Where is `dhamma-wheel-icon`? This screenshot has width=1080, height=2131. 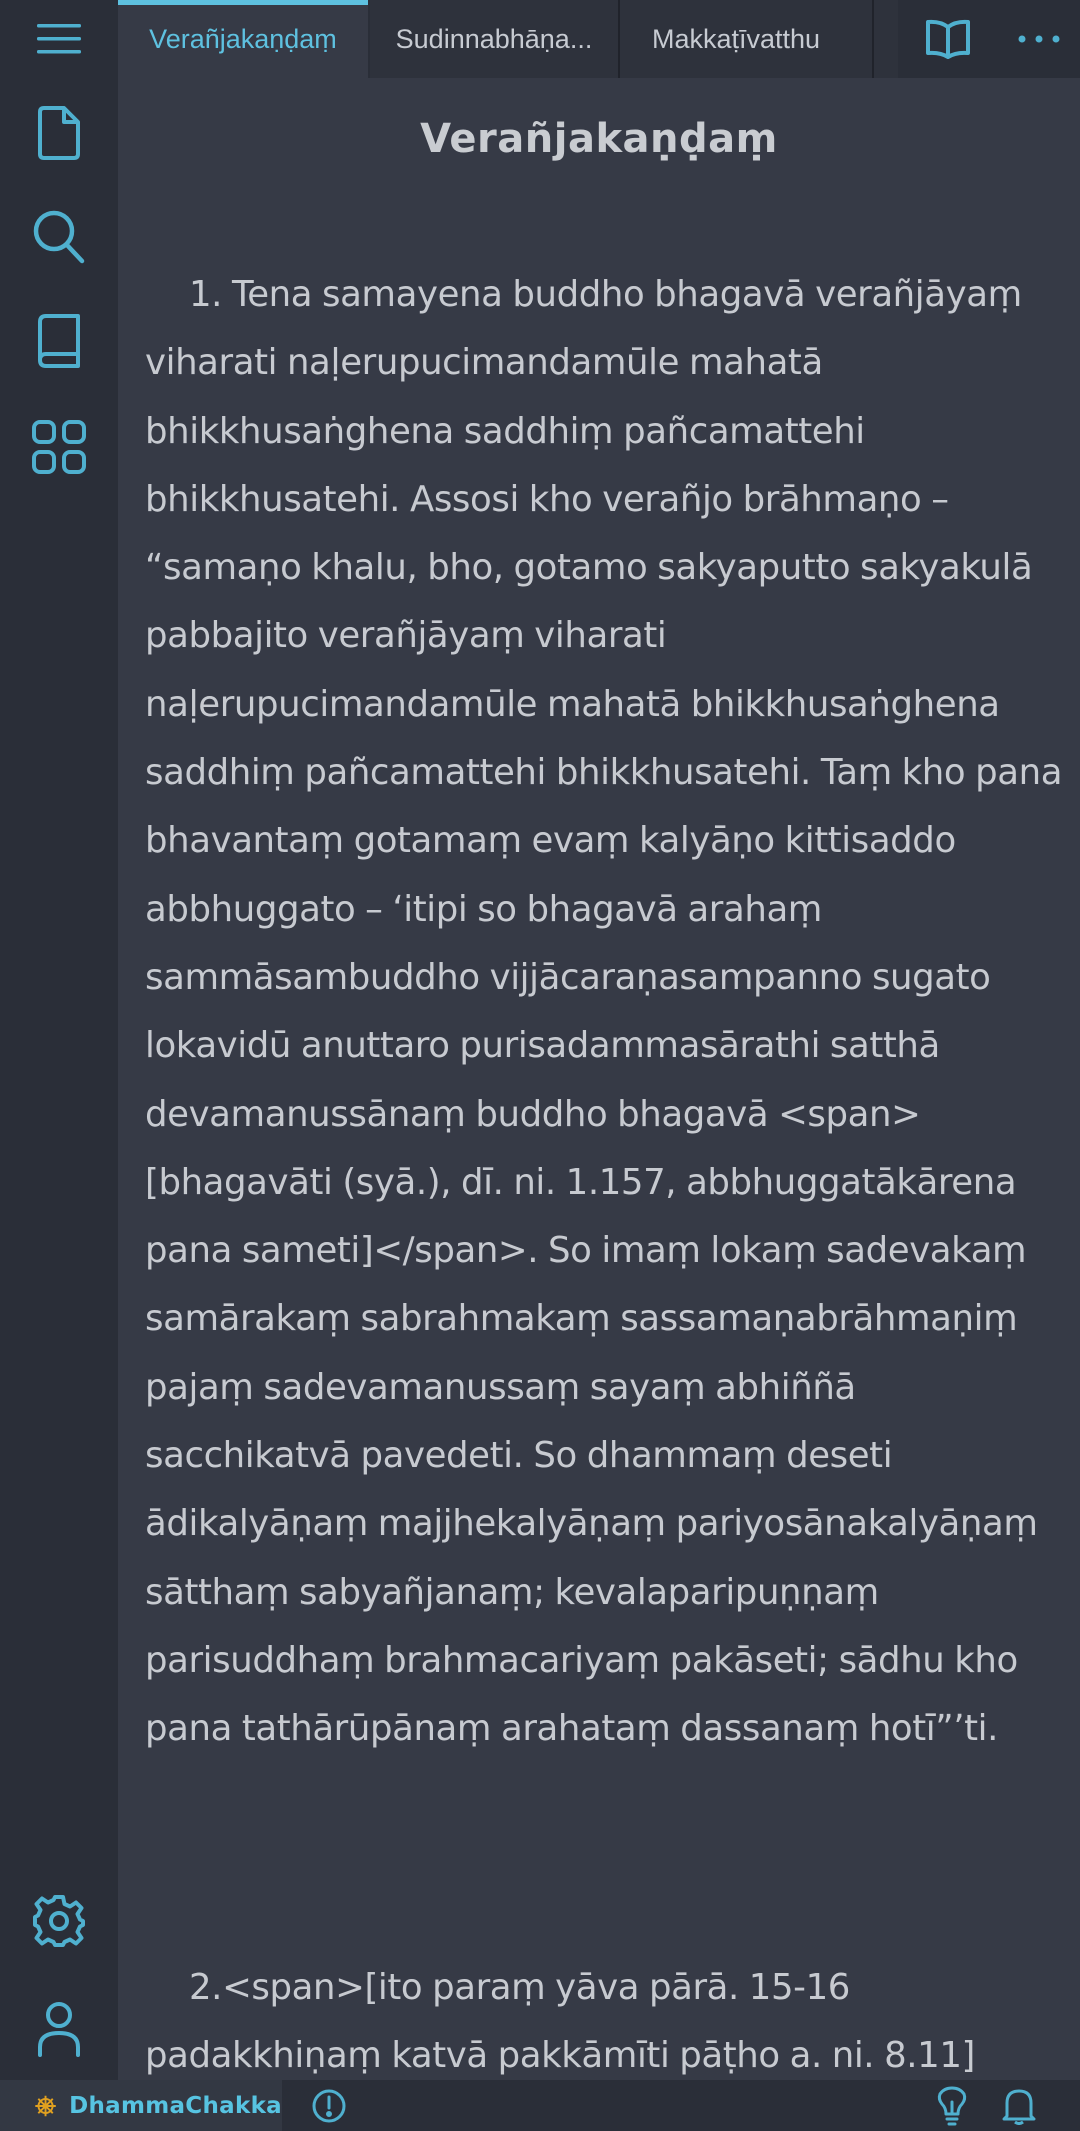
dhamma-wheel-icon is located at coordinates (45, 2105).